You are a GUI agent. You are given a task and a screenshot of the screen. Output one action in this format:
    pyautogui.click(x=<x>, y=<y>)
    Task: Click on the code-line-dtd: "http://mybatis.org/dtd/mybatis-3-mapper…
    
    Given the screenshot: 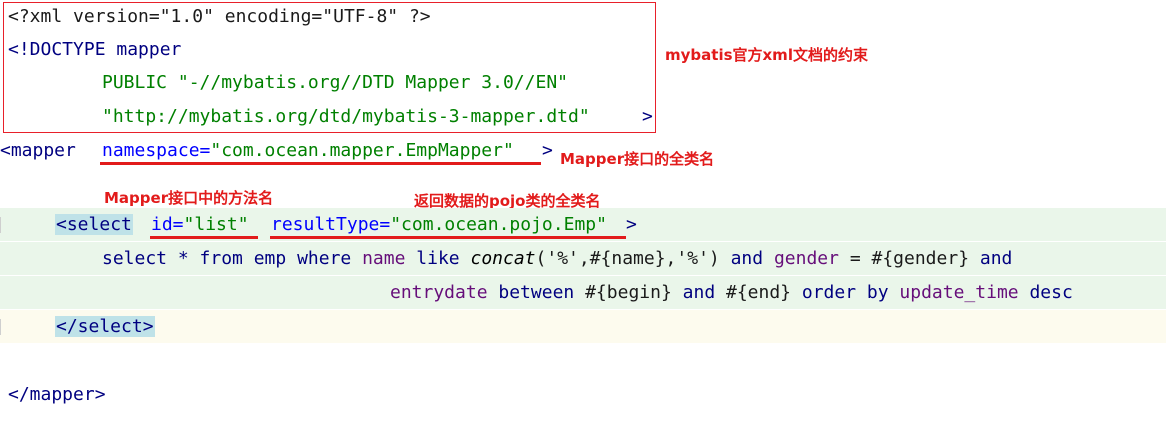 What is the action you would take?
    pyautogui.click(x=583, y=116)
    